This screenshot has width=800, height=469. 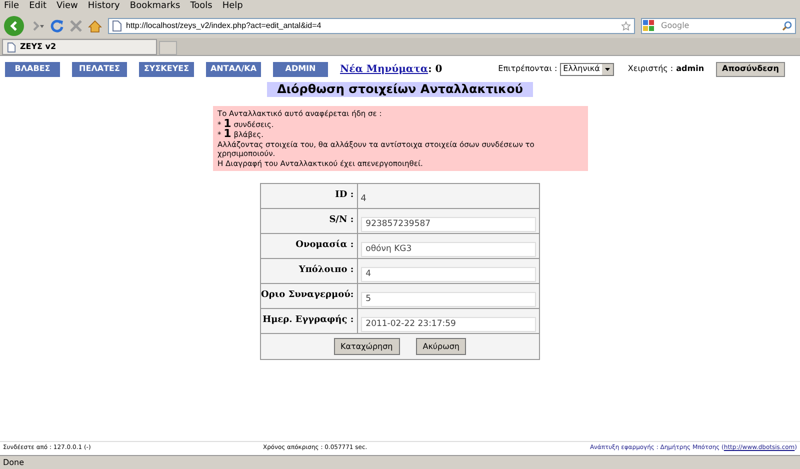 I want to click on address-bar: http://localhost/zeys_v2/index.php?act=edit_antal&id=4, so click(x=371, y=26).